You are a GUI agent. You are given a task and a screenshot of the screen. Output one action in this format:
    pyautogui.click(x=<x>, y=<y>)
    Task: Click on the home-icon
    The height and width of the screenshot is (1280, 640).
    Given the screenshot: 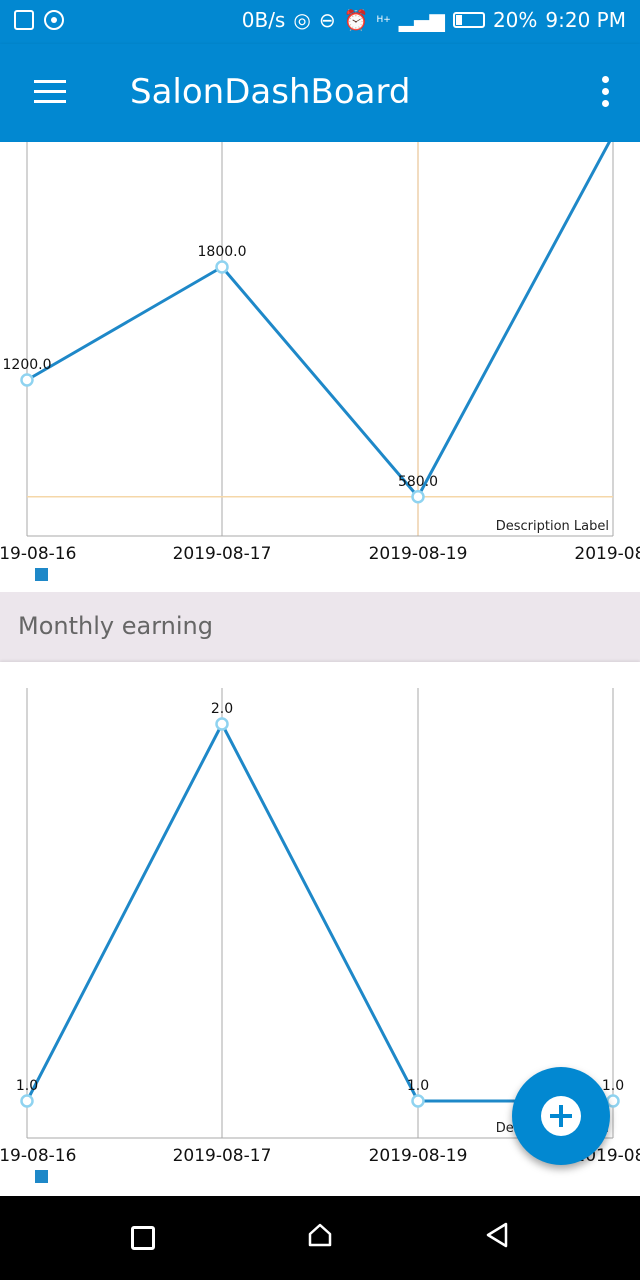 What is the action you would take?
    pyautogui.click(x=320, y=1235)
    